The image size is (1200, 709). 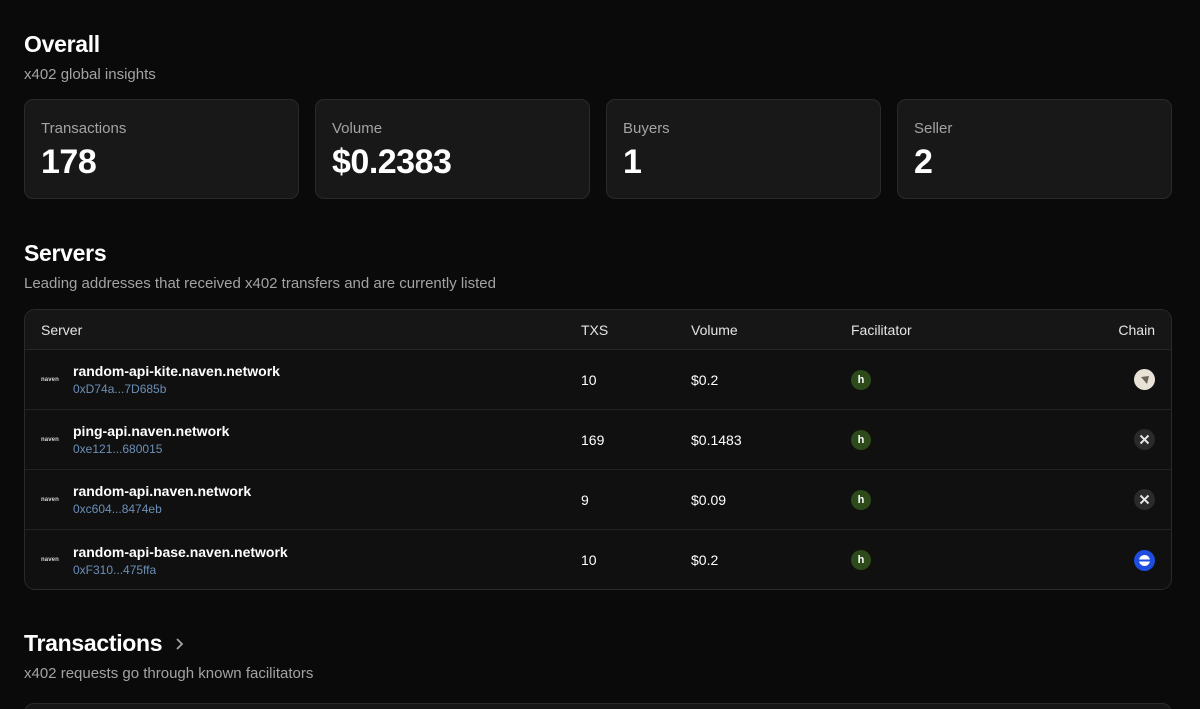 What do you see at coordinates (65, 253) in the screenshot?
I see `servers-title: Servers` at bounding box center [65, 253].